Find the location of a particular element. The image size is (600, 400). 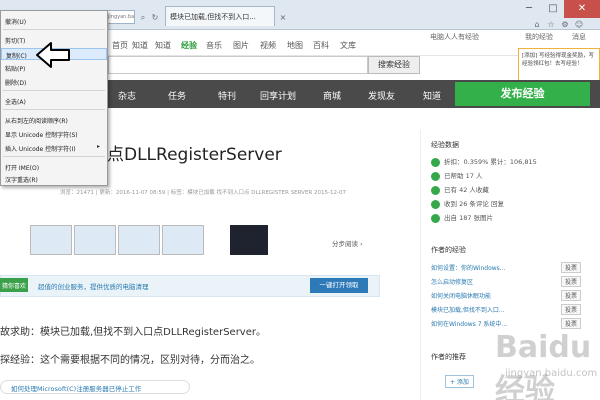

related-tag: 如何处理Microsoft(C)注册服务器已停止工作 is located at coordinates (95, 387).